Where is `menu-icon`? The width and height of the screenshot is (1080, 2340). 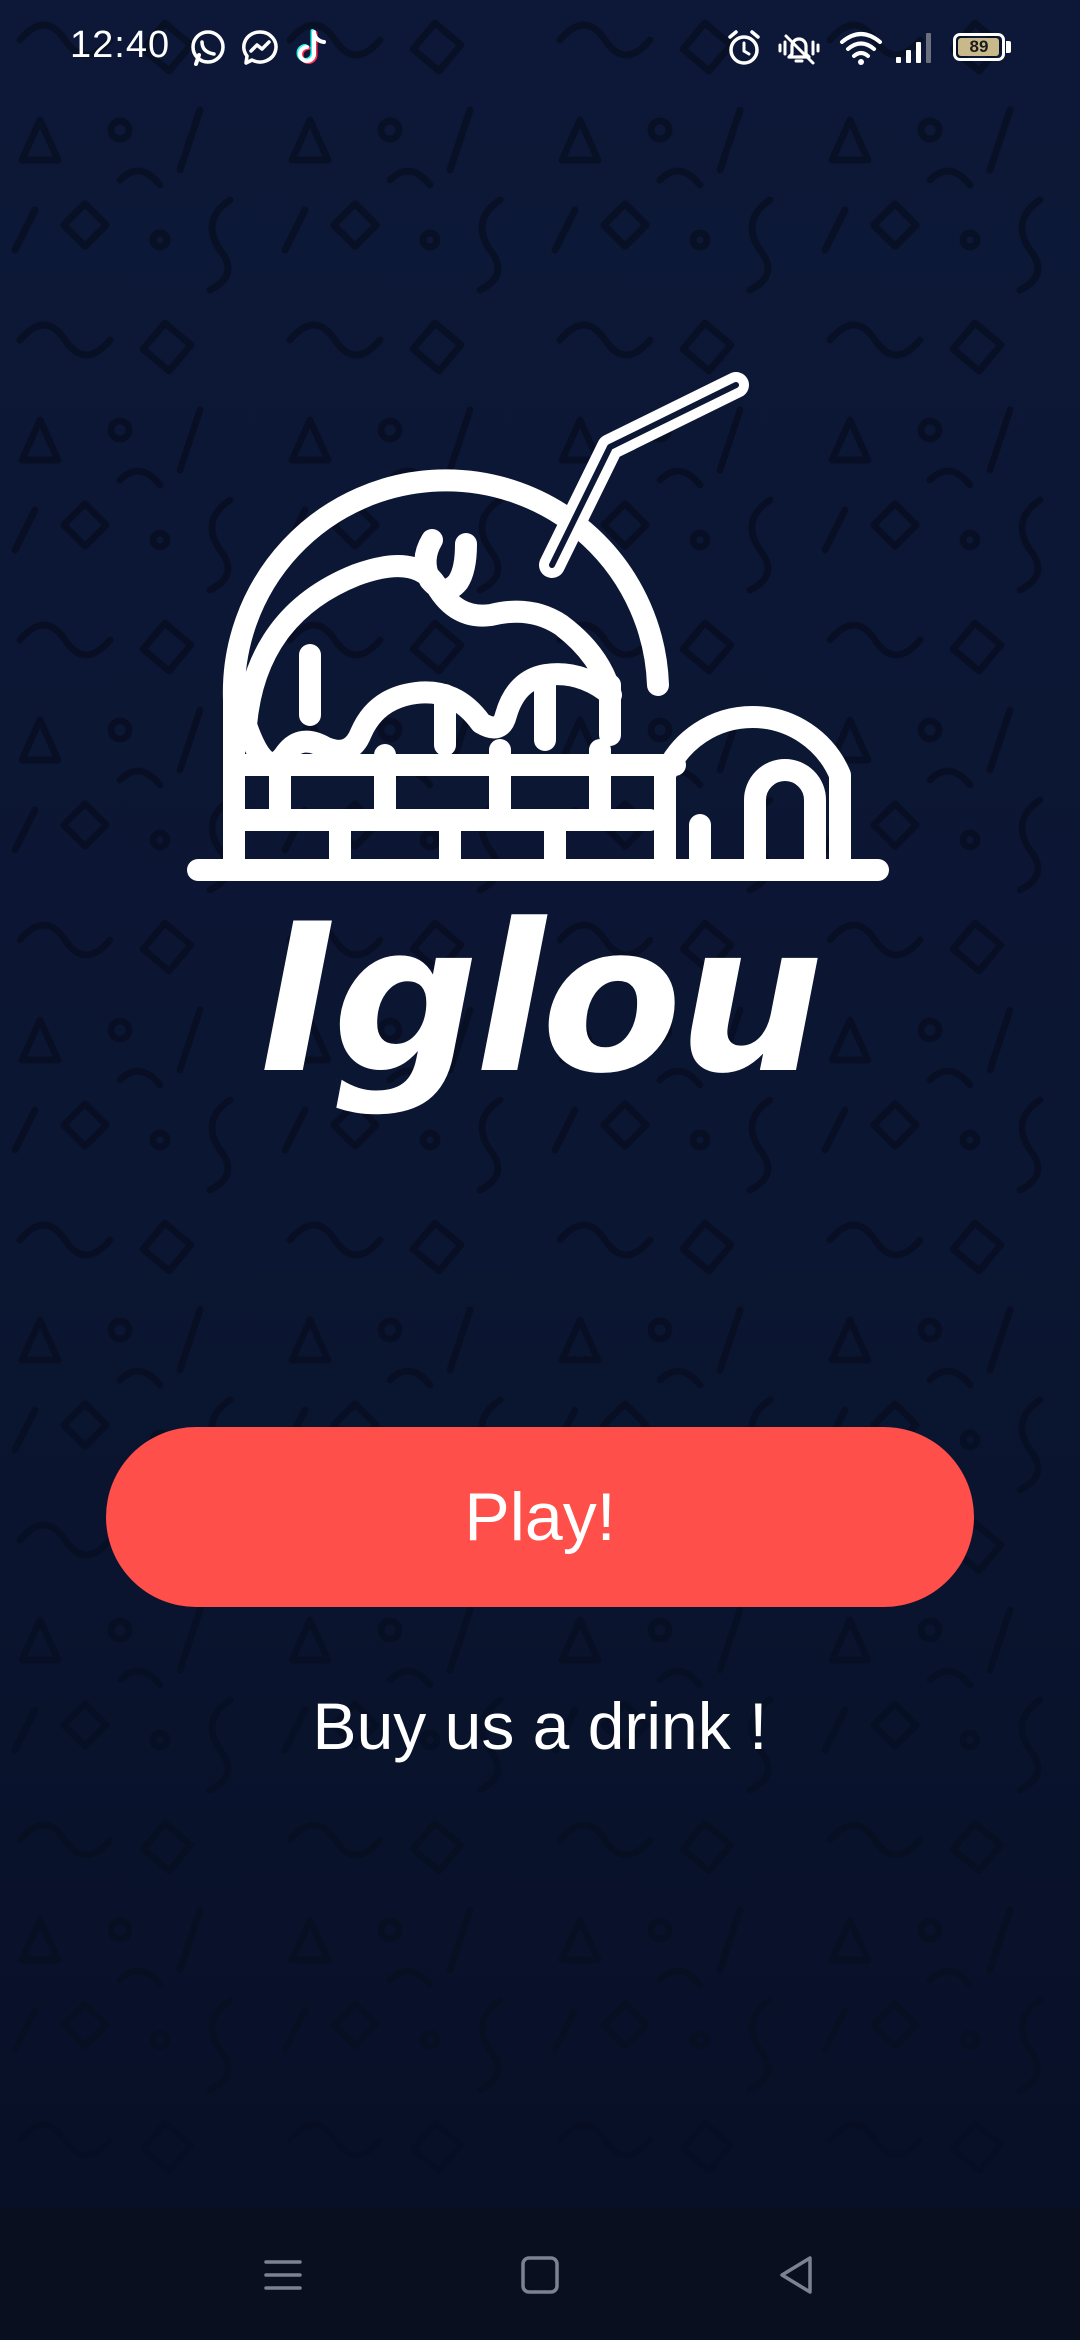 menu-icon is located at coordinates (283, 2275).